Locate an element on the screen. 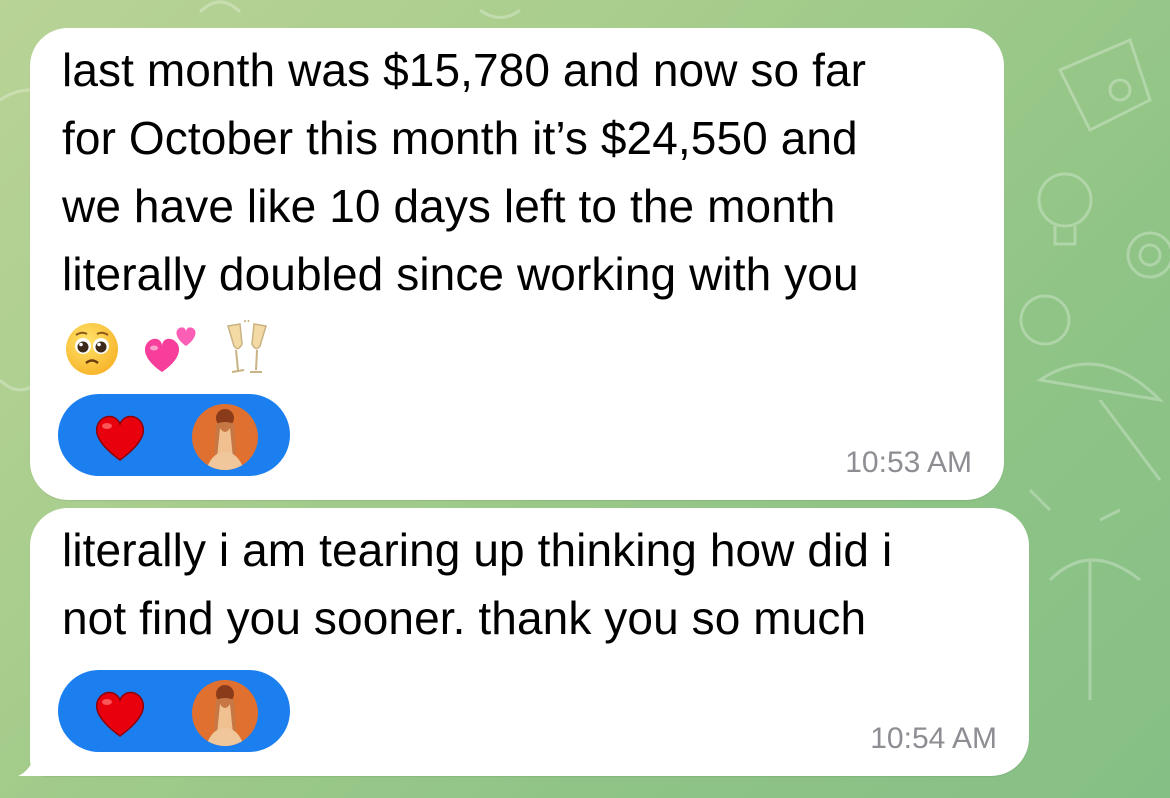 This screenshot has width=1170, height=798. two-hearts-icon is located at coordinates (170, 349).